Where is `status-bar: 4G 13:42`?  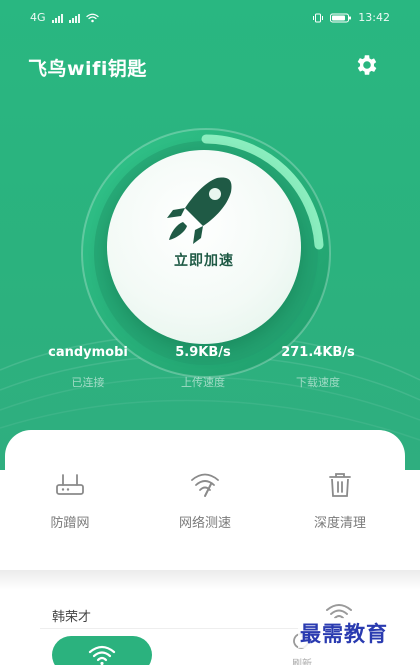
status-bar: 4G 13:42 is located at coordinates (210, 19).